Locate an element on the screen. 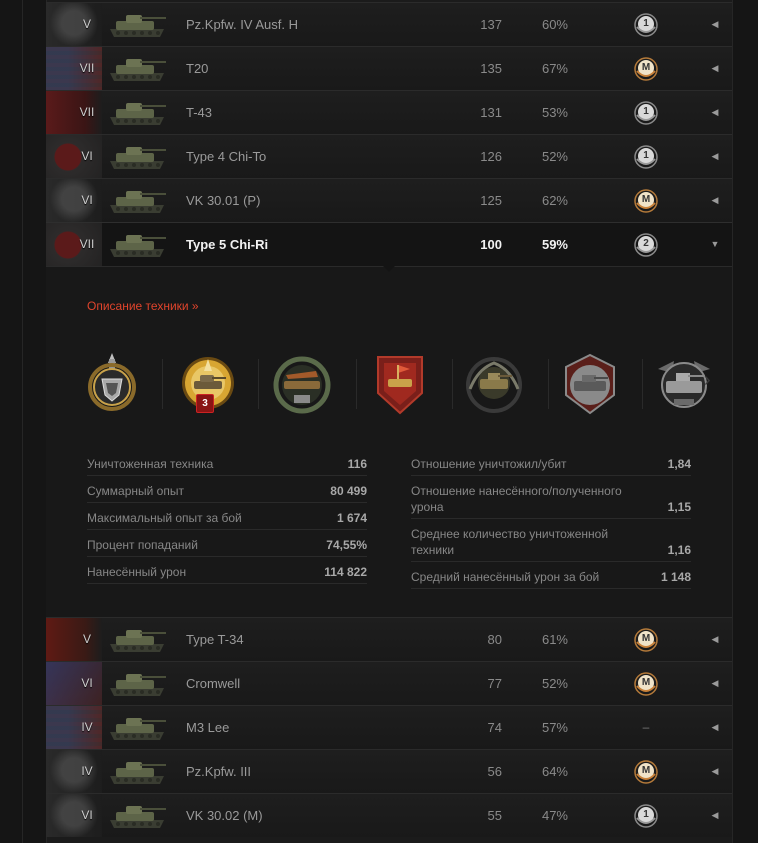  stat-label: Отношение нанесённого/полученного is located at coordinates (516, 491).